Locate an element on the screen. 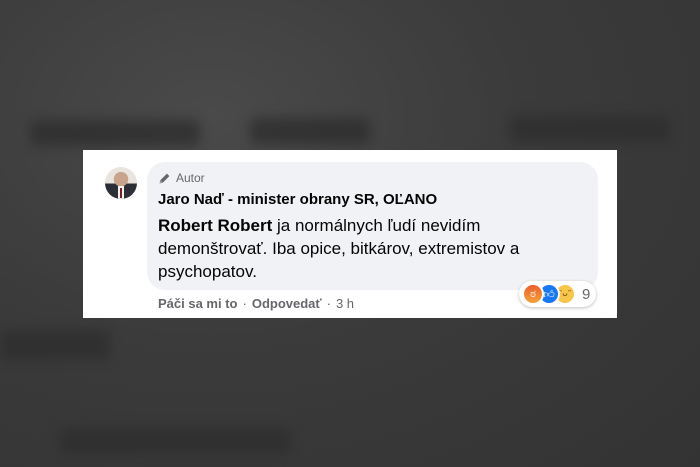 This screenshot has width=700, height=467. like-action: Páči sa mi to is located at coordinates (197, 303).